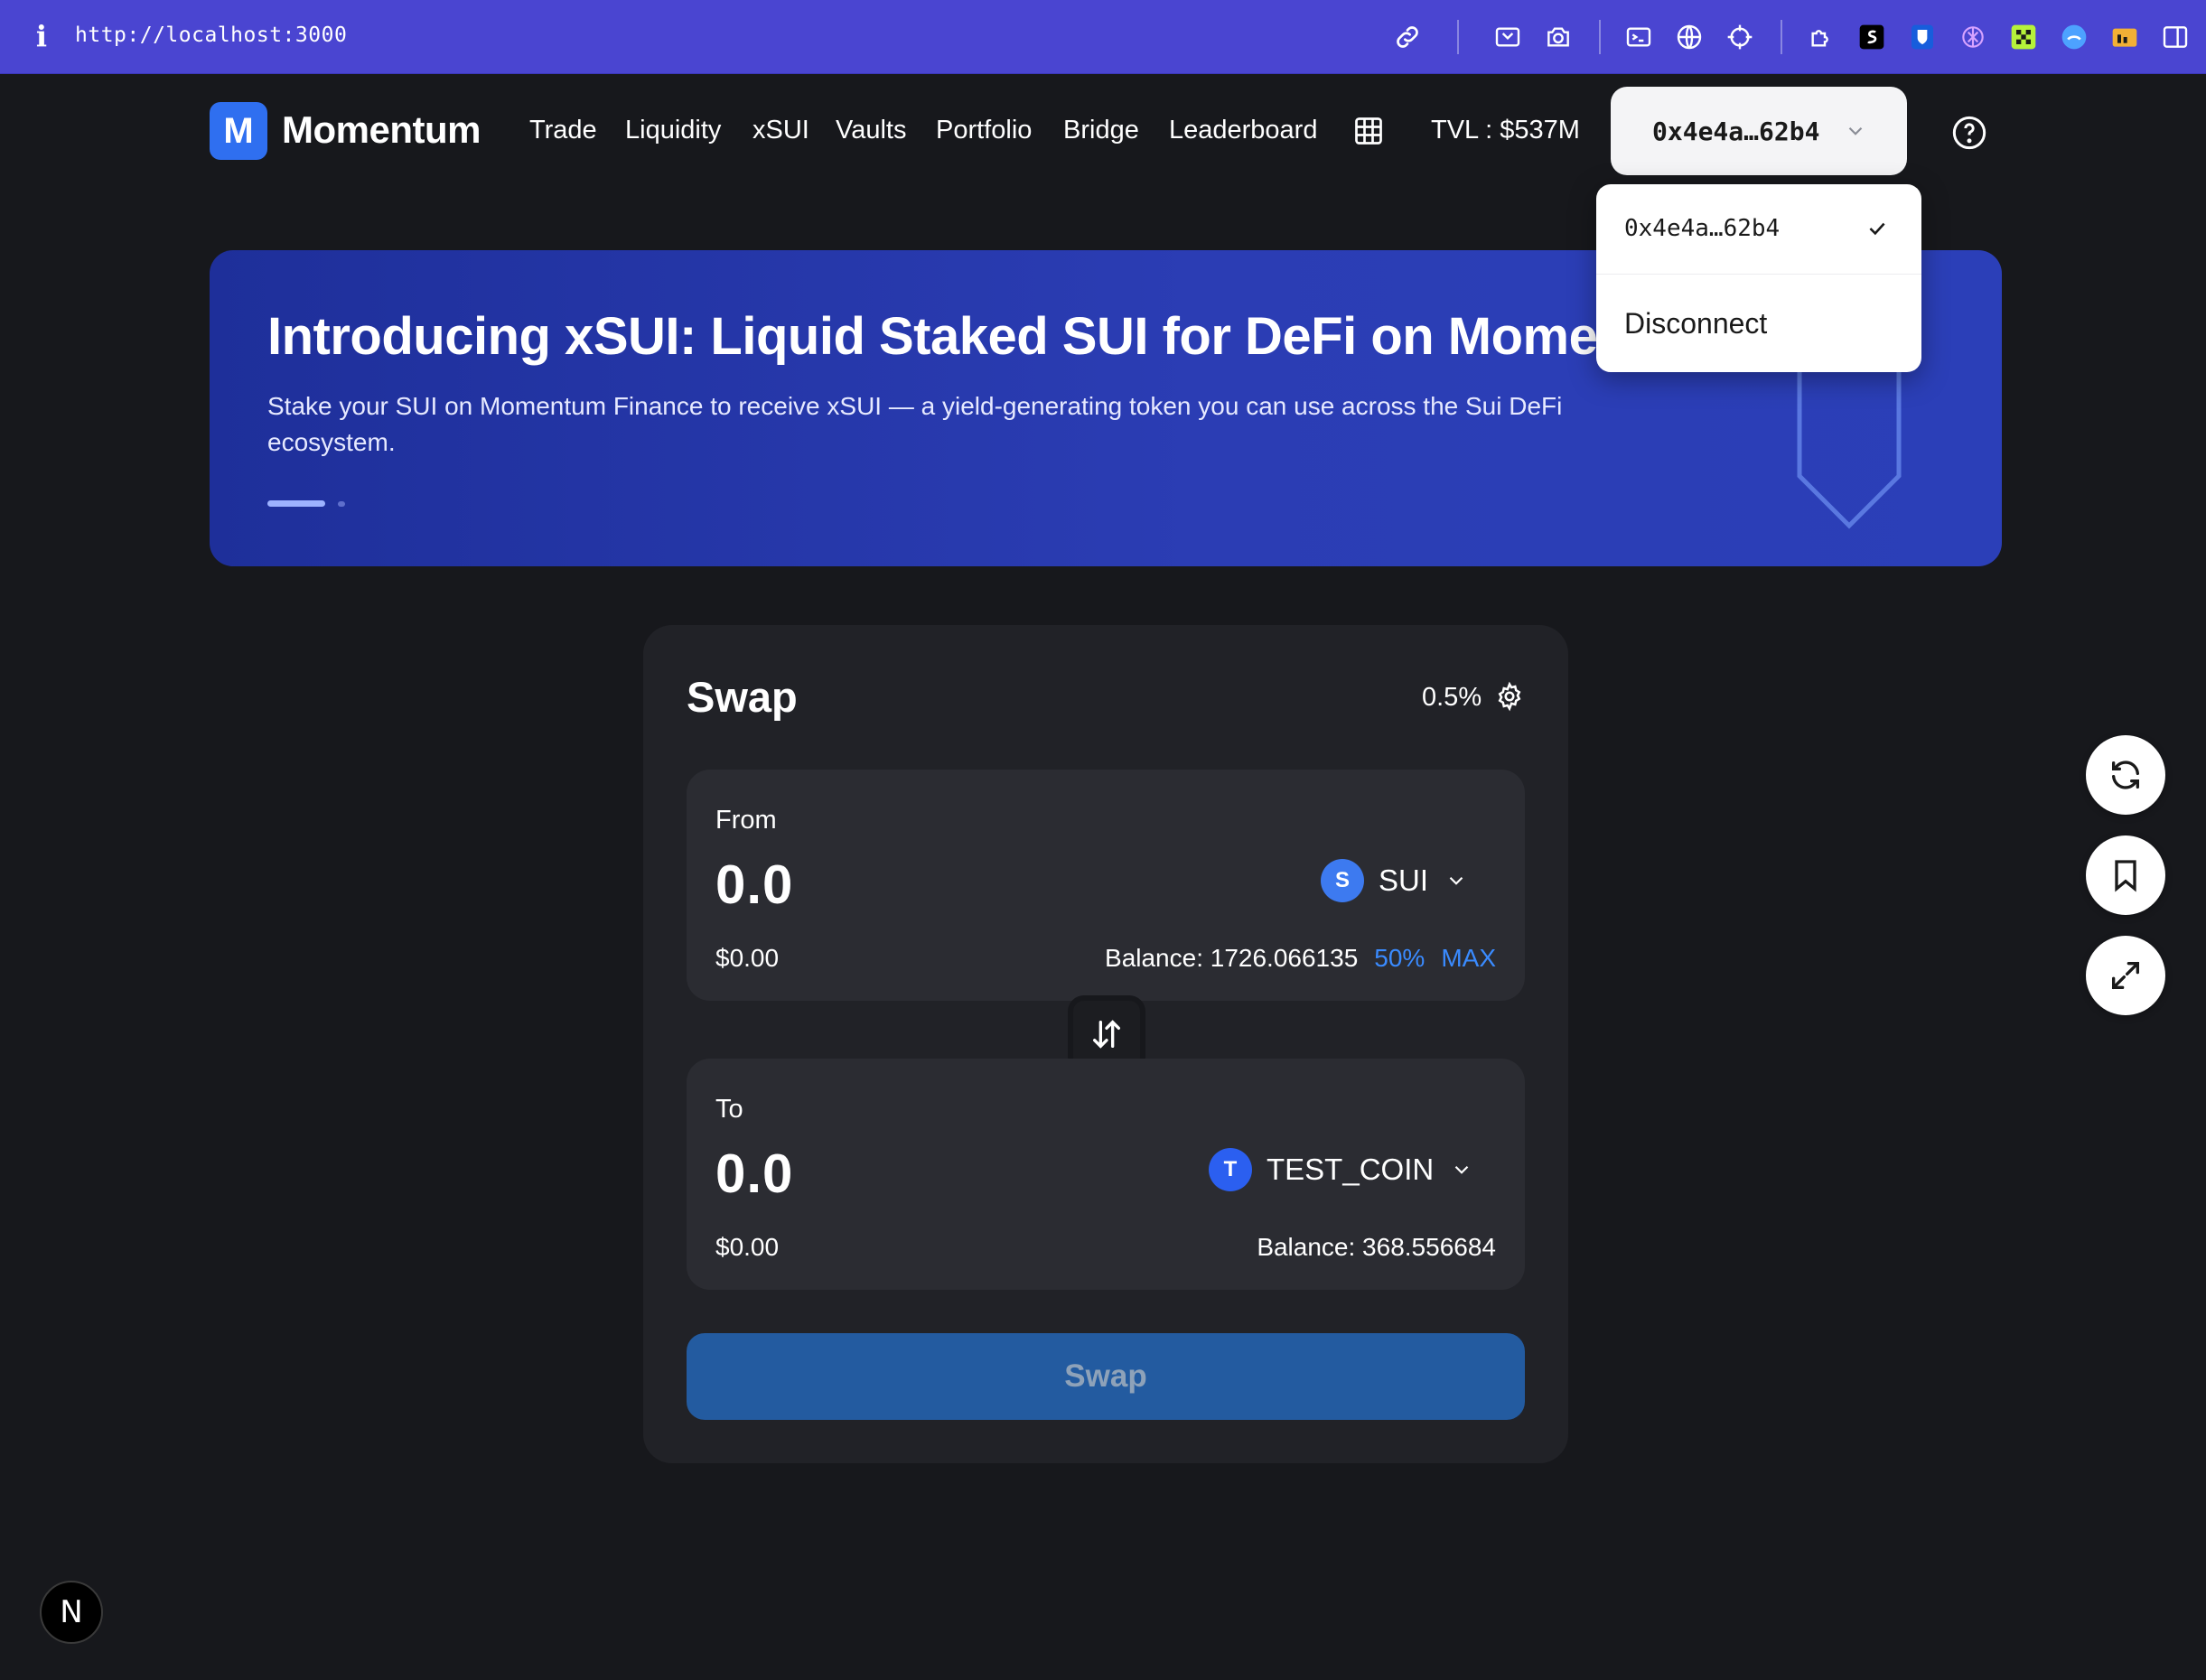 The image size is (2206, 1680). Describe the element at coordinates (1638, 37) in the screenshot. I see `terminal-icon` at that location.